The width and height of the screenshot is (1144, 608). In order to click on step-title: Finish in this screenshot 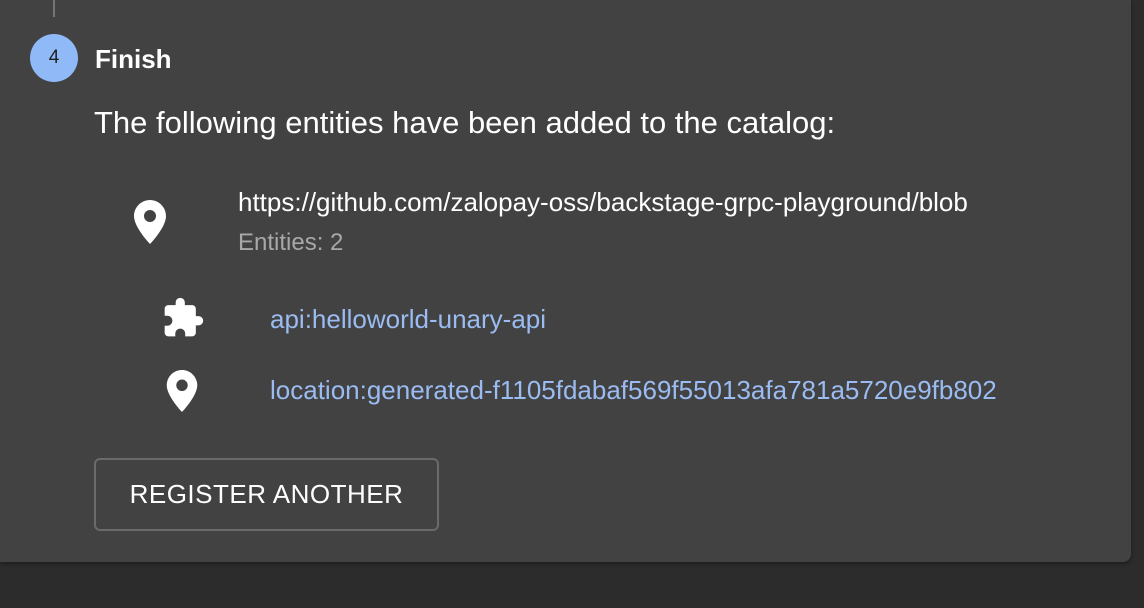, I will do `click(133, 59)`.